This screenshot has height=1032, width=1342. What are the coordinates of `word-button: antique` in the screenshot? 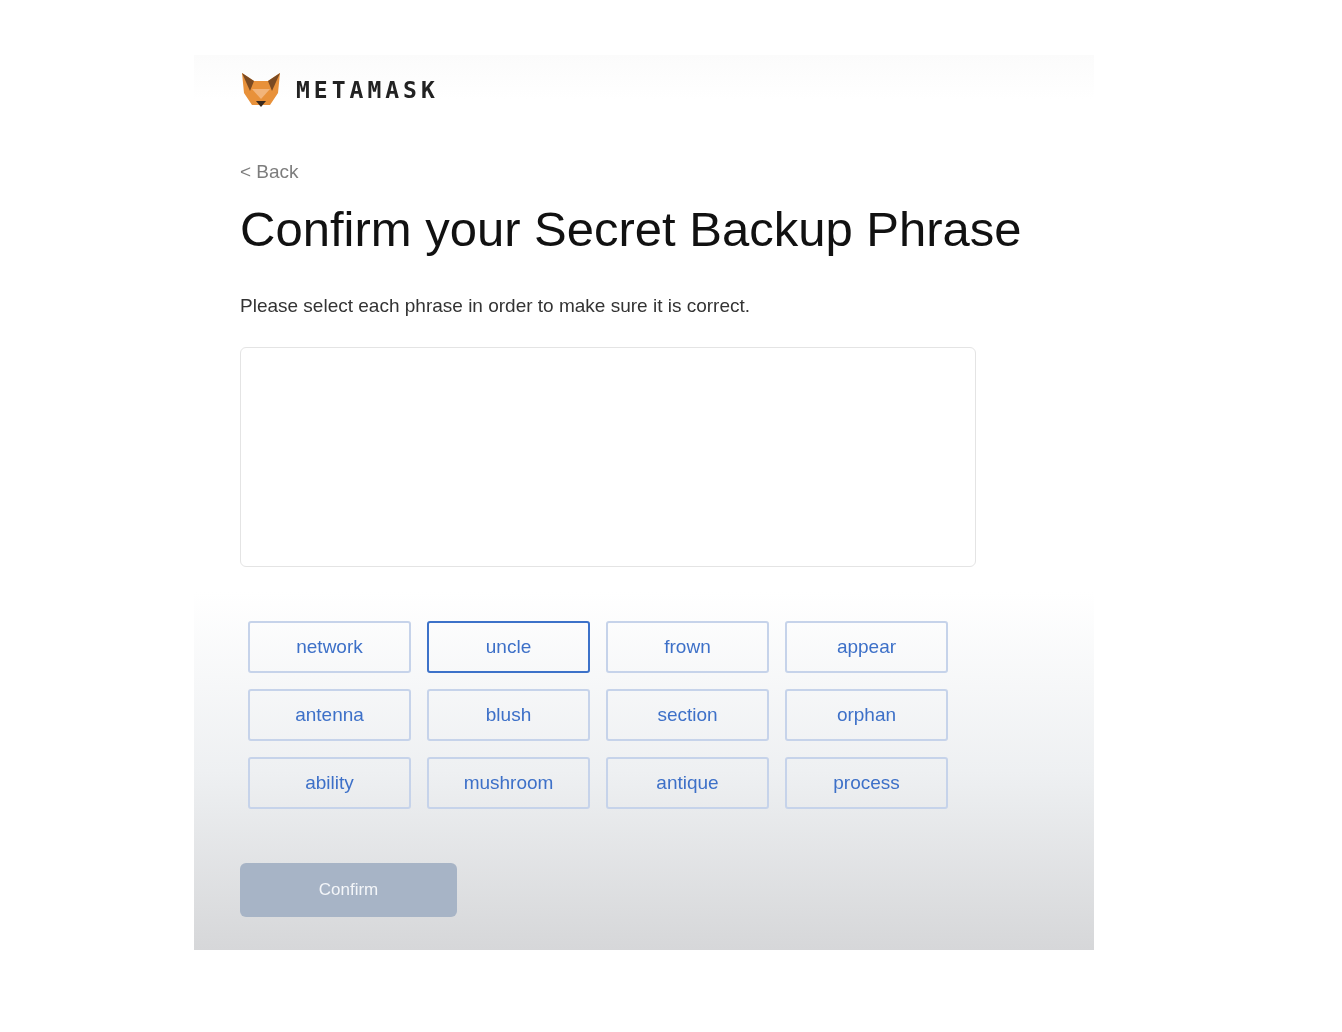 It's located at (687, 783).